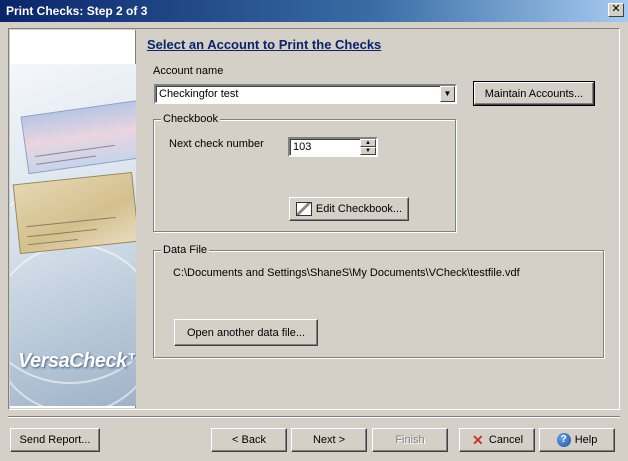  Describe the element at coordinates (563, 440) in the screenshot. I see `help-icon: ?` at that location.